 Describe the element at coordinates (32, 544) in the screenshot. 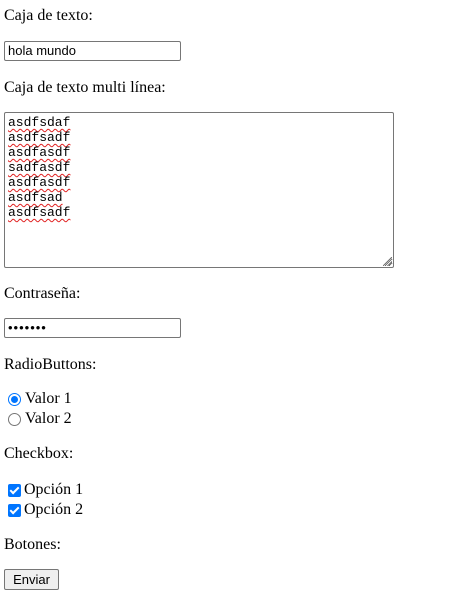

I see `buttons-label: Botones:` at that location.